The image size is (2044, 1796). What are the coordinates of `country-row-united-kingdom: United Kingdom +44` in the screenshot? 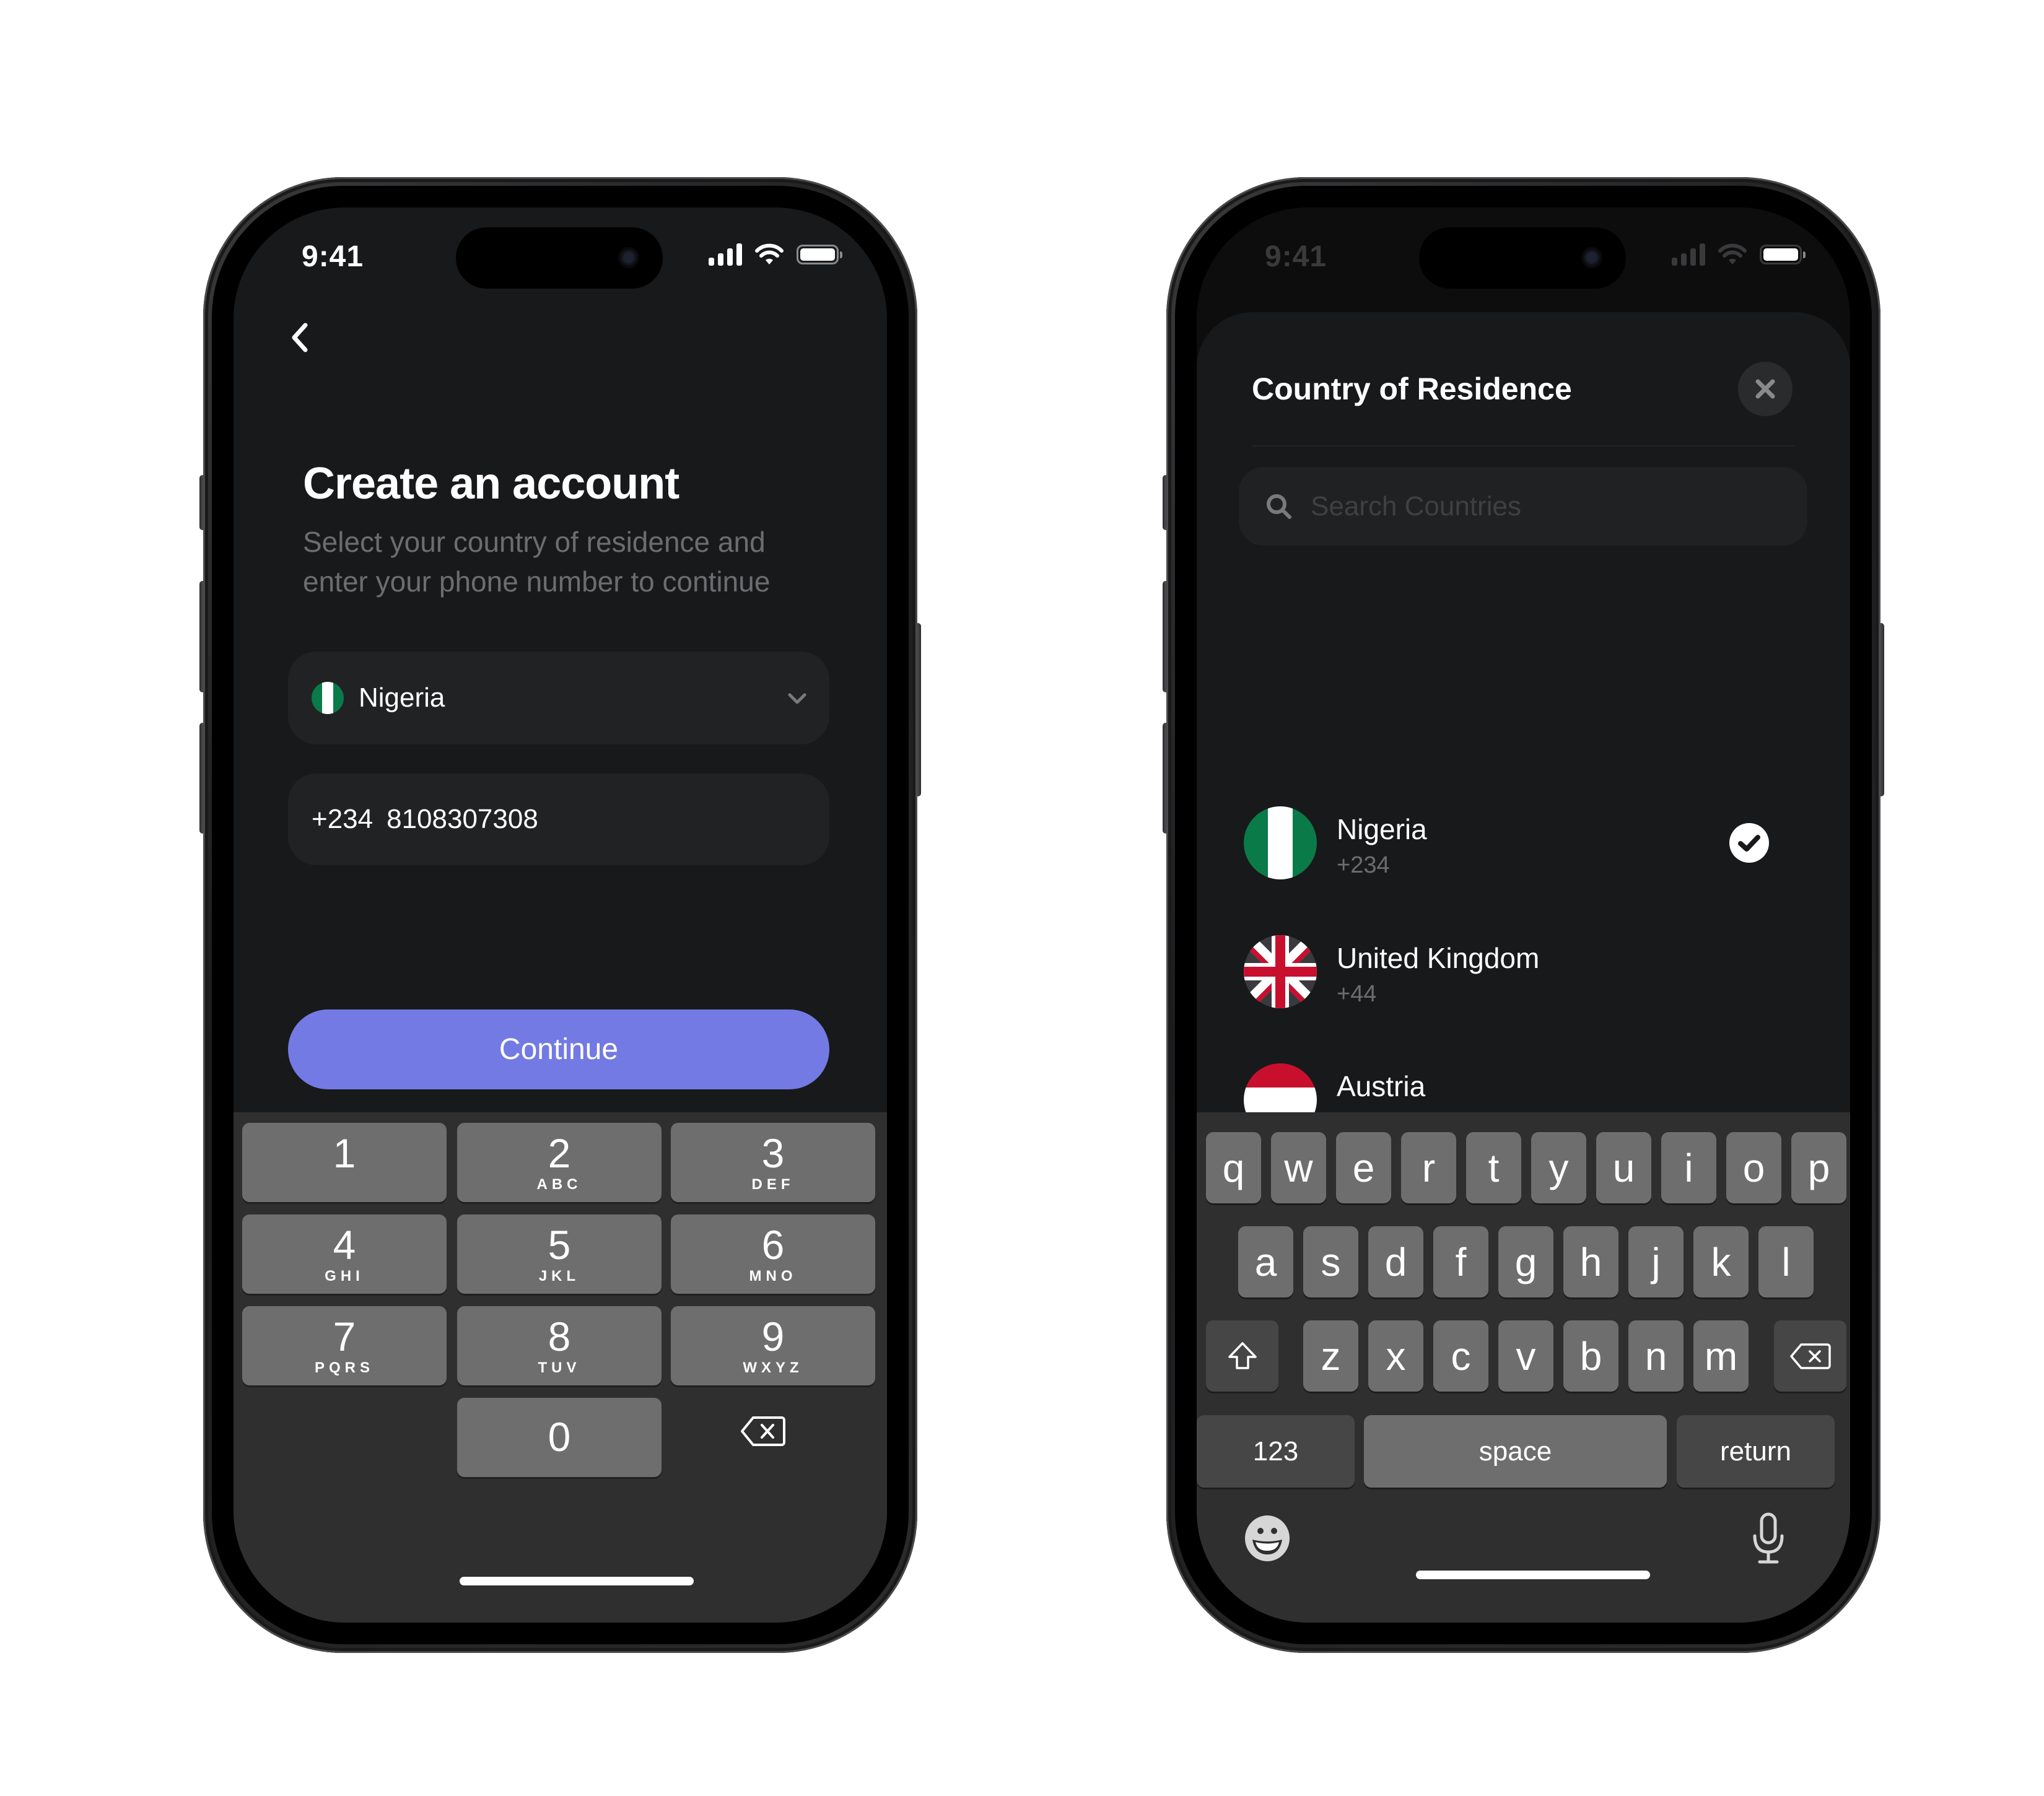 It's located at (1524, 971).